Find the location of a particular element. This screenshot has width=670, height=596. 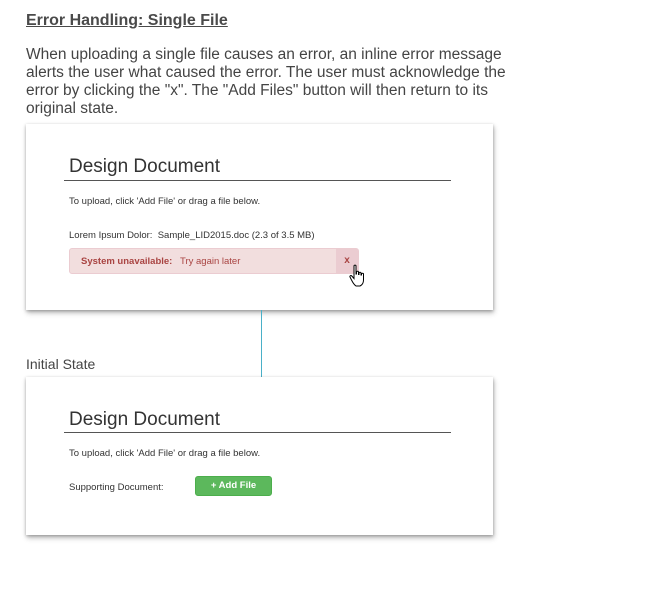

error-label: System unavailable: is located at coordinates (127, 261).